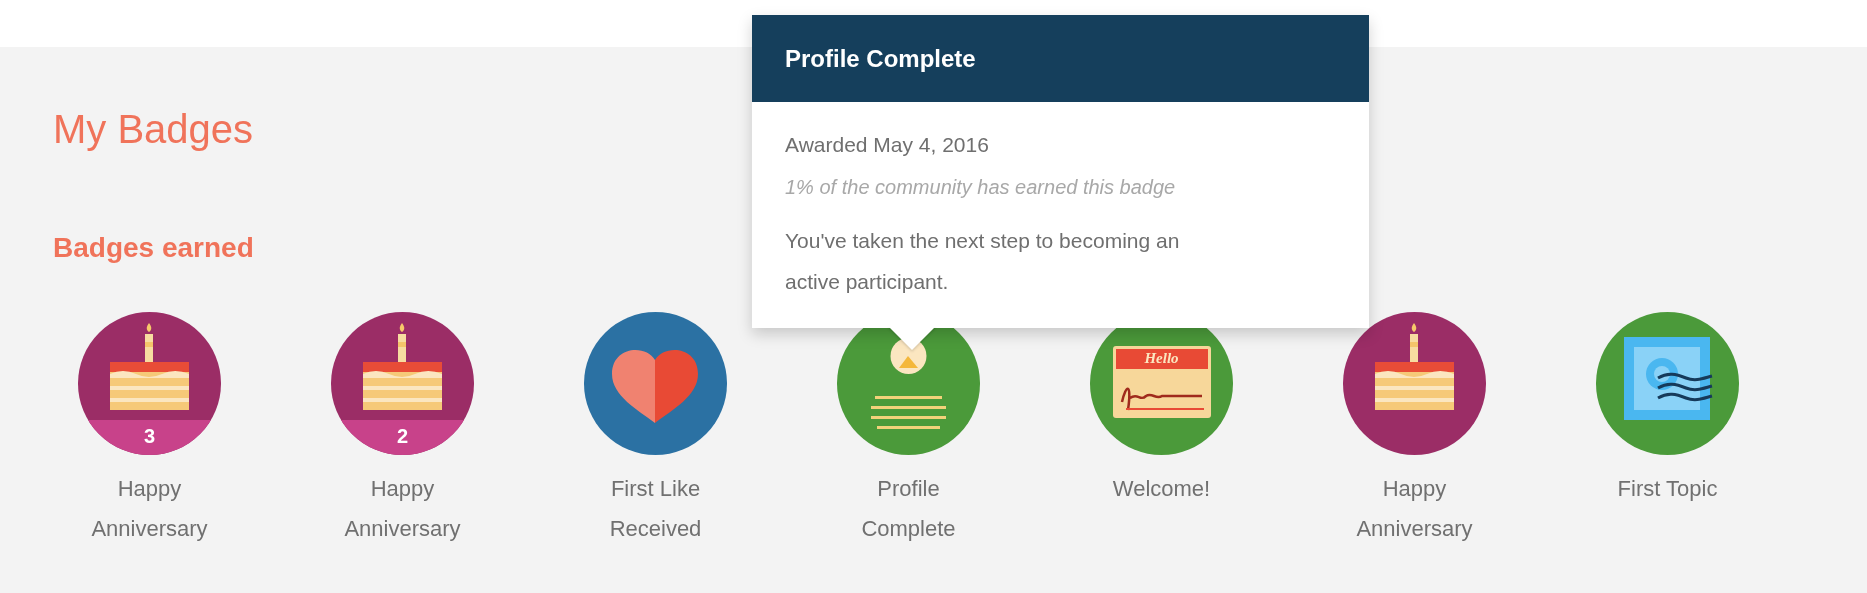 The height and width of the screenshot is (593, 1867). I want to click on badge-label: Profile Complete, so click(908, 509).